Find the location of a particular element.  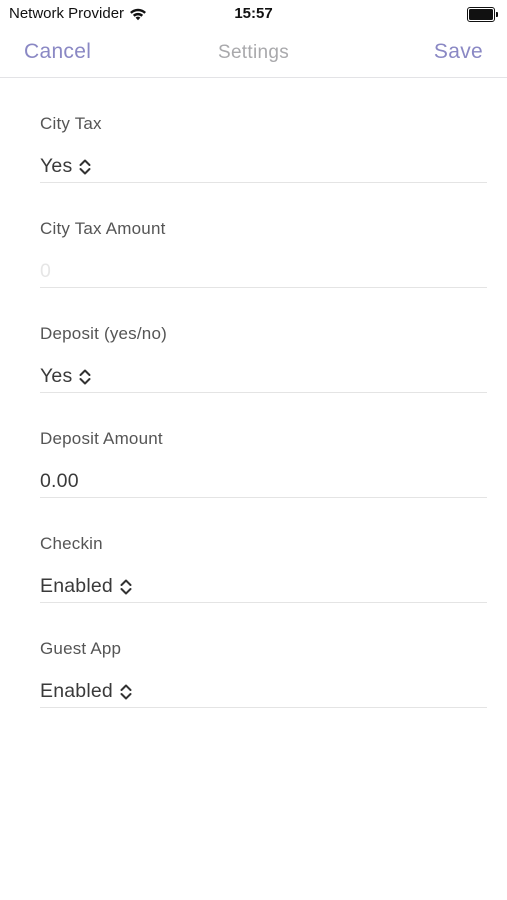

guest-app-picker: Enabled is located at coordinates (86, 691).